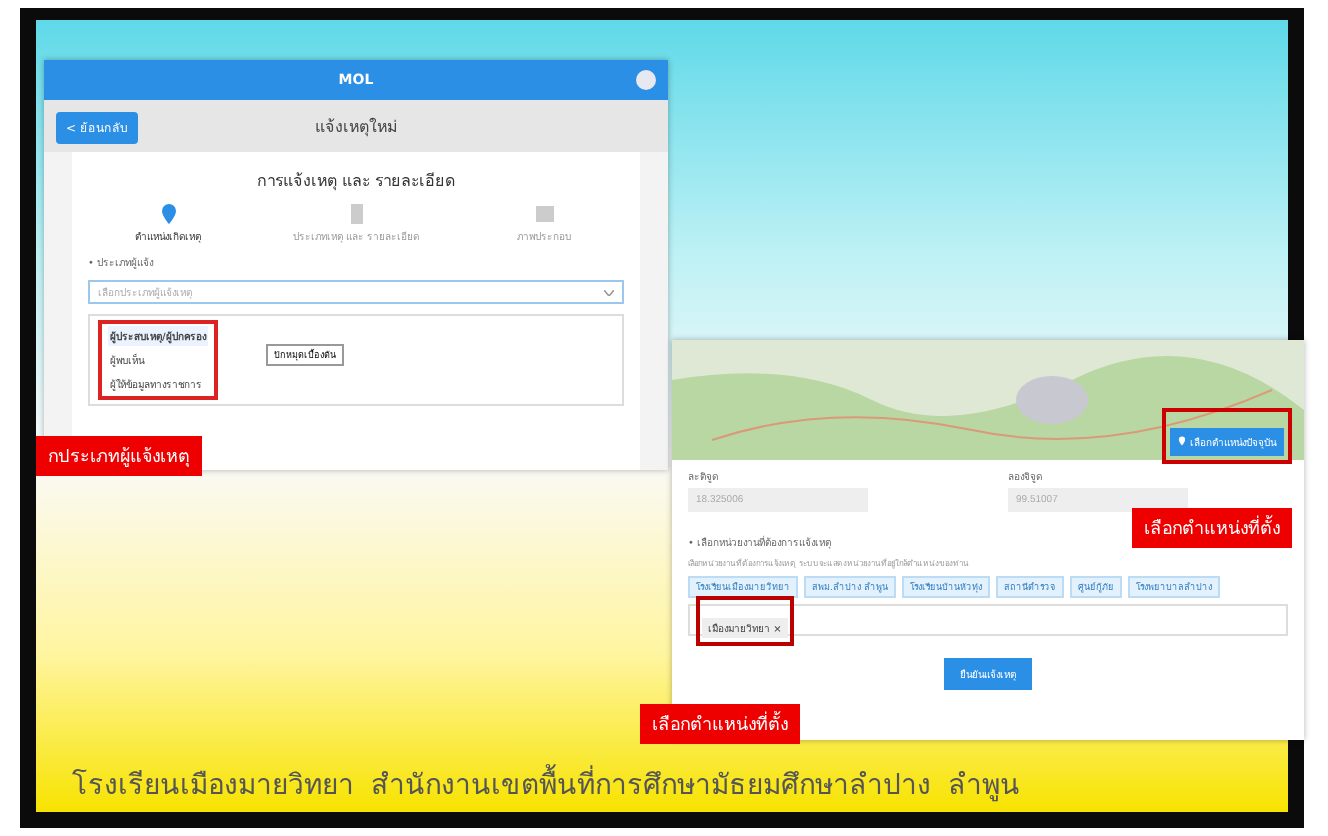  I want to click on location-pin-icon, so click(1182, 441).